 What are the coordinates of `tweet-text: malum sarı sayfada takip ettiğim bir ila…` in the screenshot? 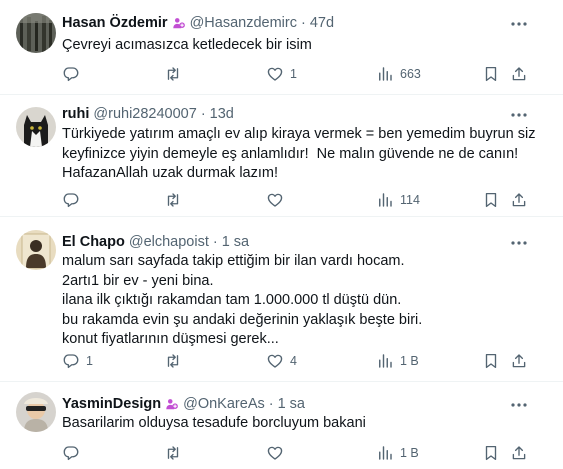 It's located at (242, 300).